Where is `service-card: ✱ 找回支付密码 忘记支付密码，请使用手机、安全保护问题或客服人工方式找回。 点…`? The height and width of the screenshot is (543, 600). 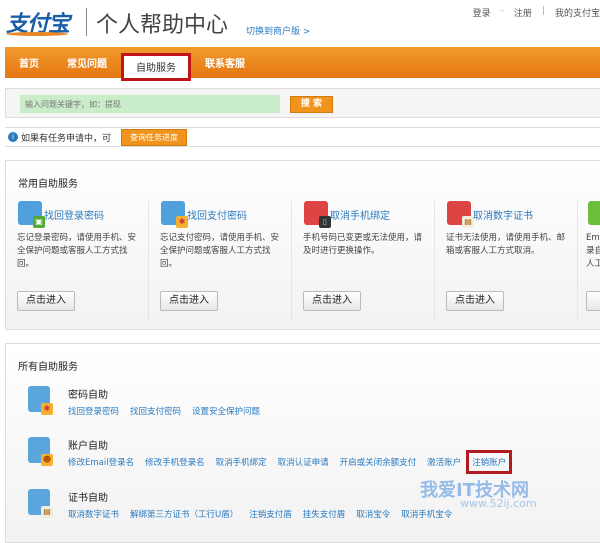
service-card: ✱ 找回支付密码 忘记支付密码，请使用手机、安全保护问题或客服人工方式找回。 点… is located at coordinates (220, 261).